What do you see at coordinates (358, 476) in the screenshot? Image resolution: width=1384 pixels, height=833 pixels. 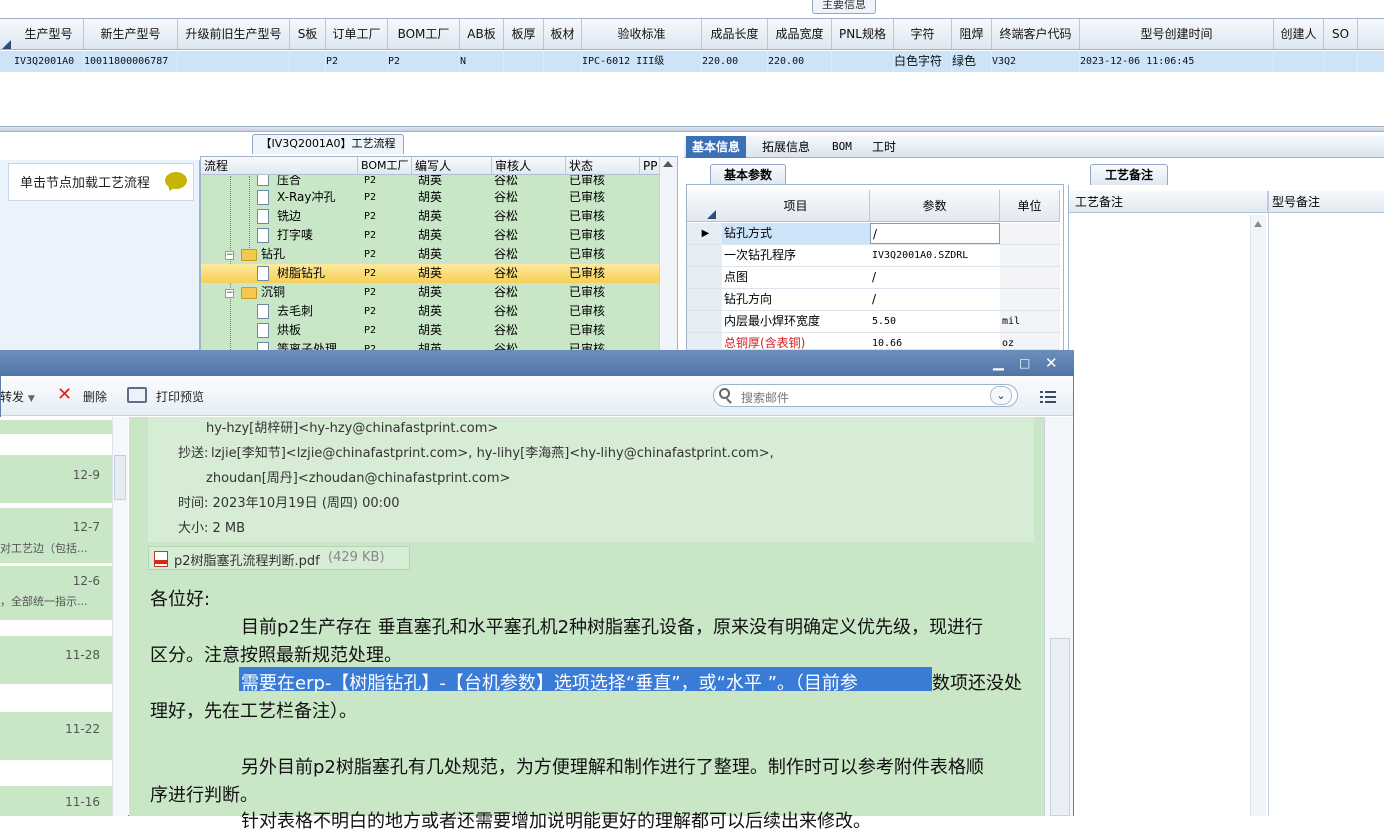 I see `cc-line-2: zhoudan[周丹]<zhoudan@chinafastprint.com>` at bounding box center [358, 476].